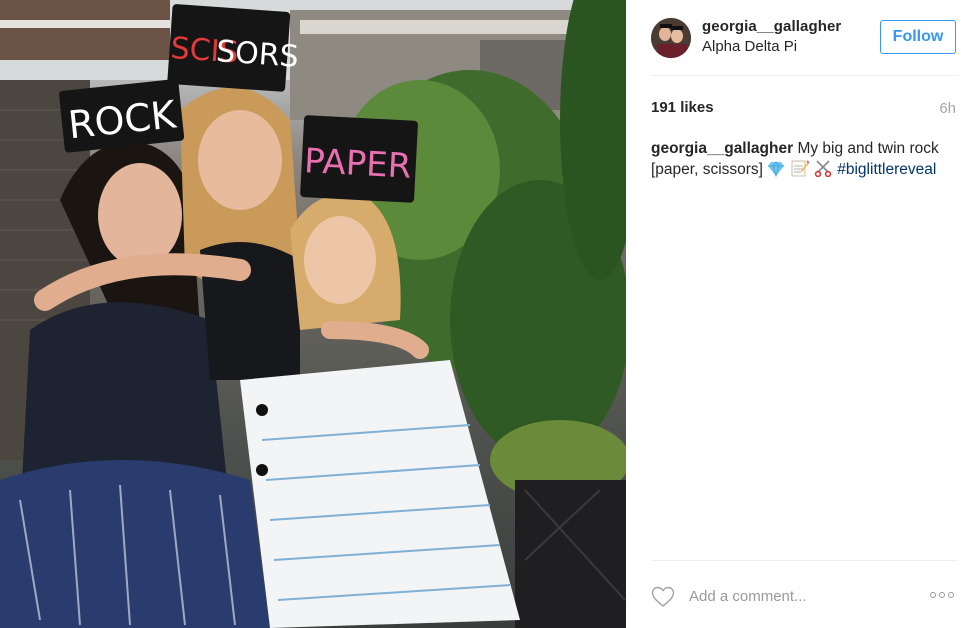  What do you see at coordinates (682, 107) in the screenshot?
I see `likes-count: 191 likes` at bounding box center [682, 107].